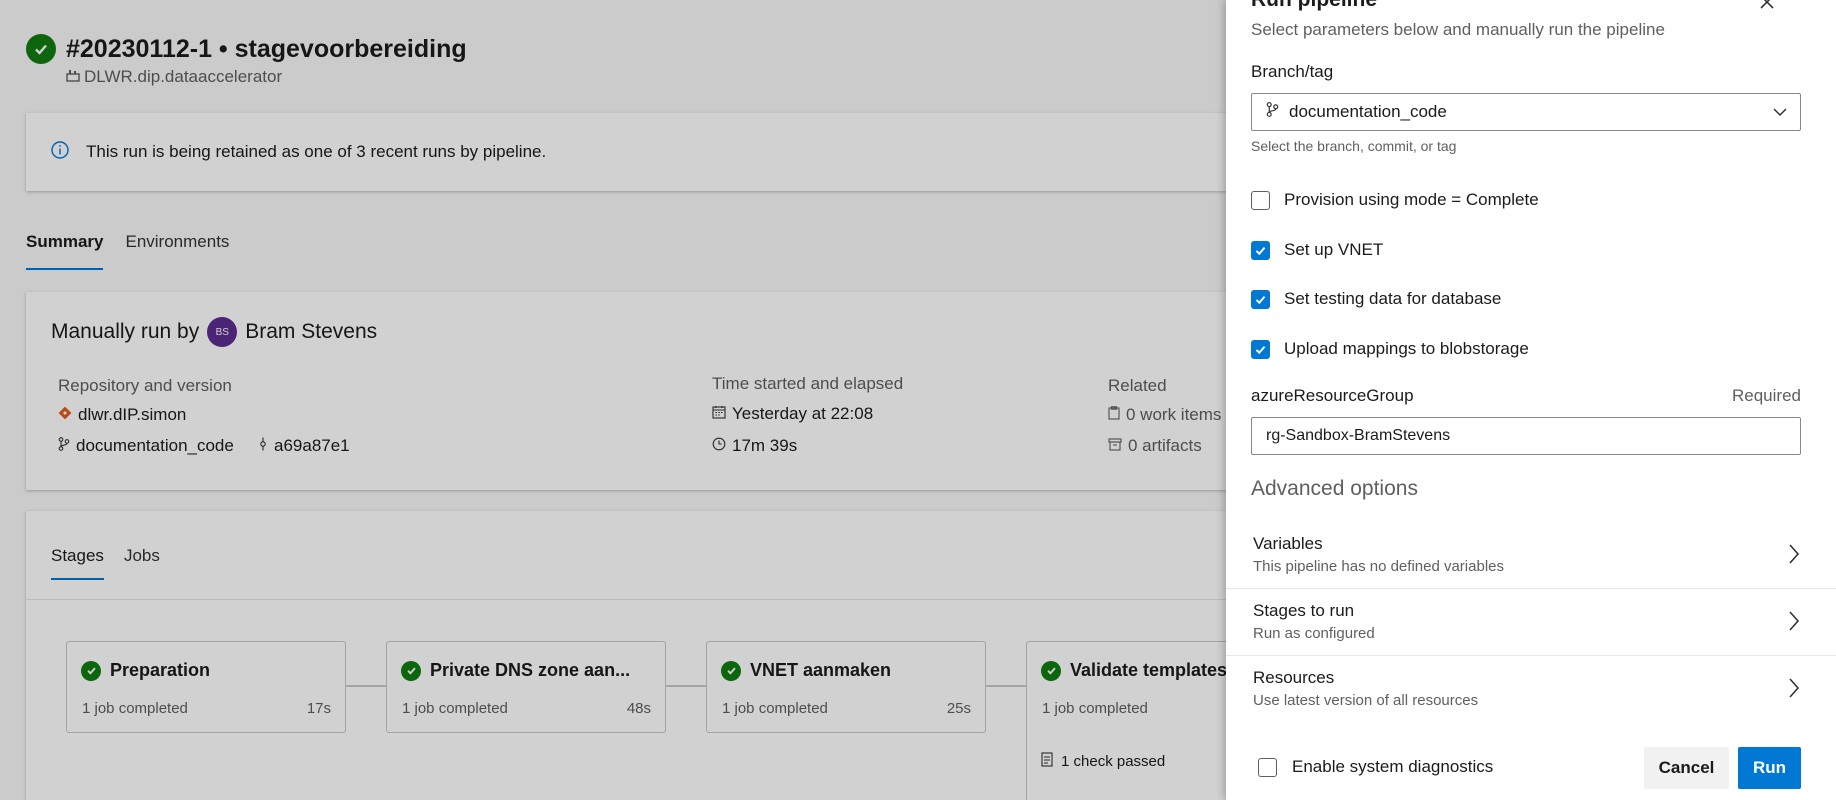 The width and height of the screenshot is (1836, 800). Describe the element at coordinates (1314, 6) in the screenshot. I see `panel-title: Run pipeline` at that location.